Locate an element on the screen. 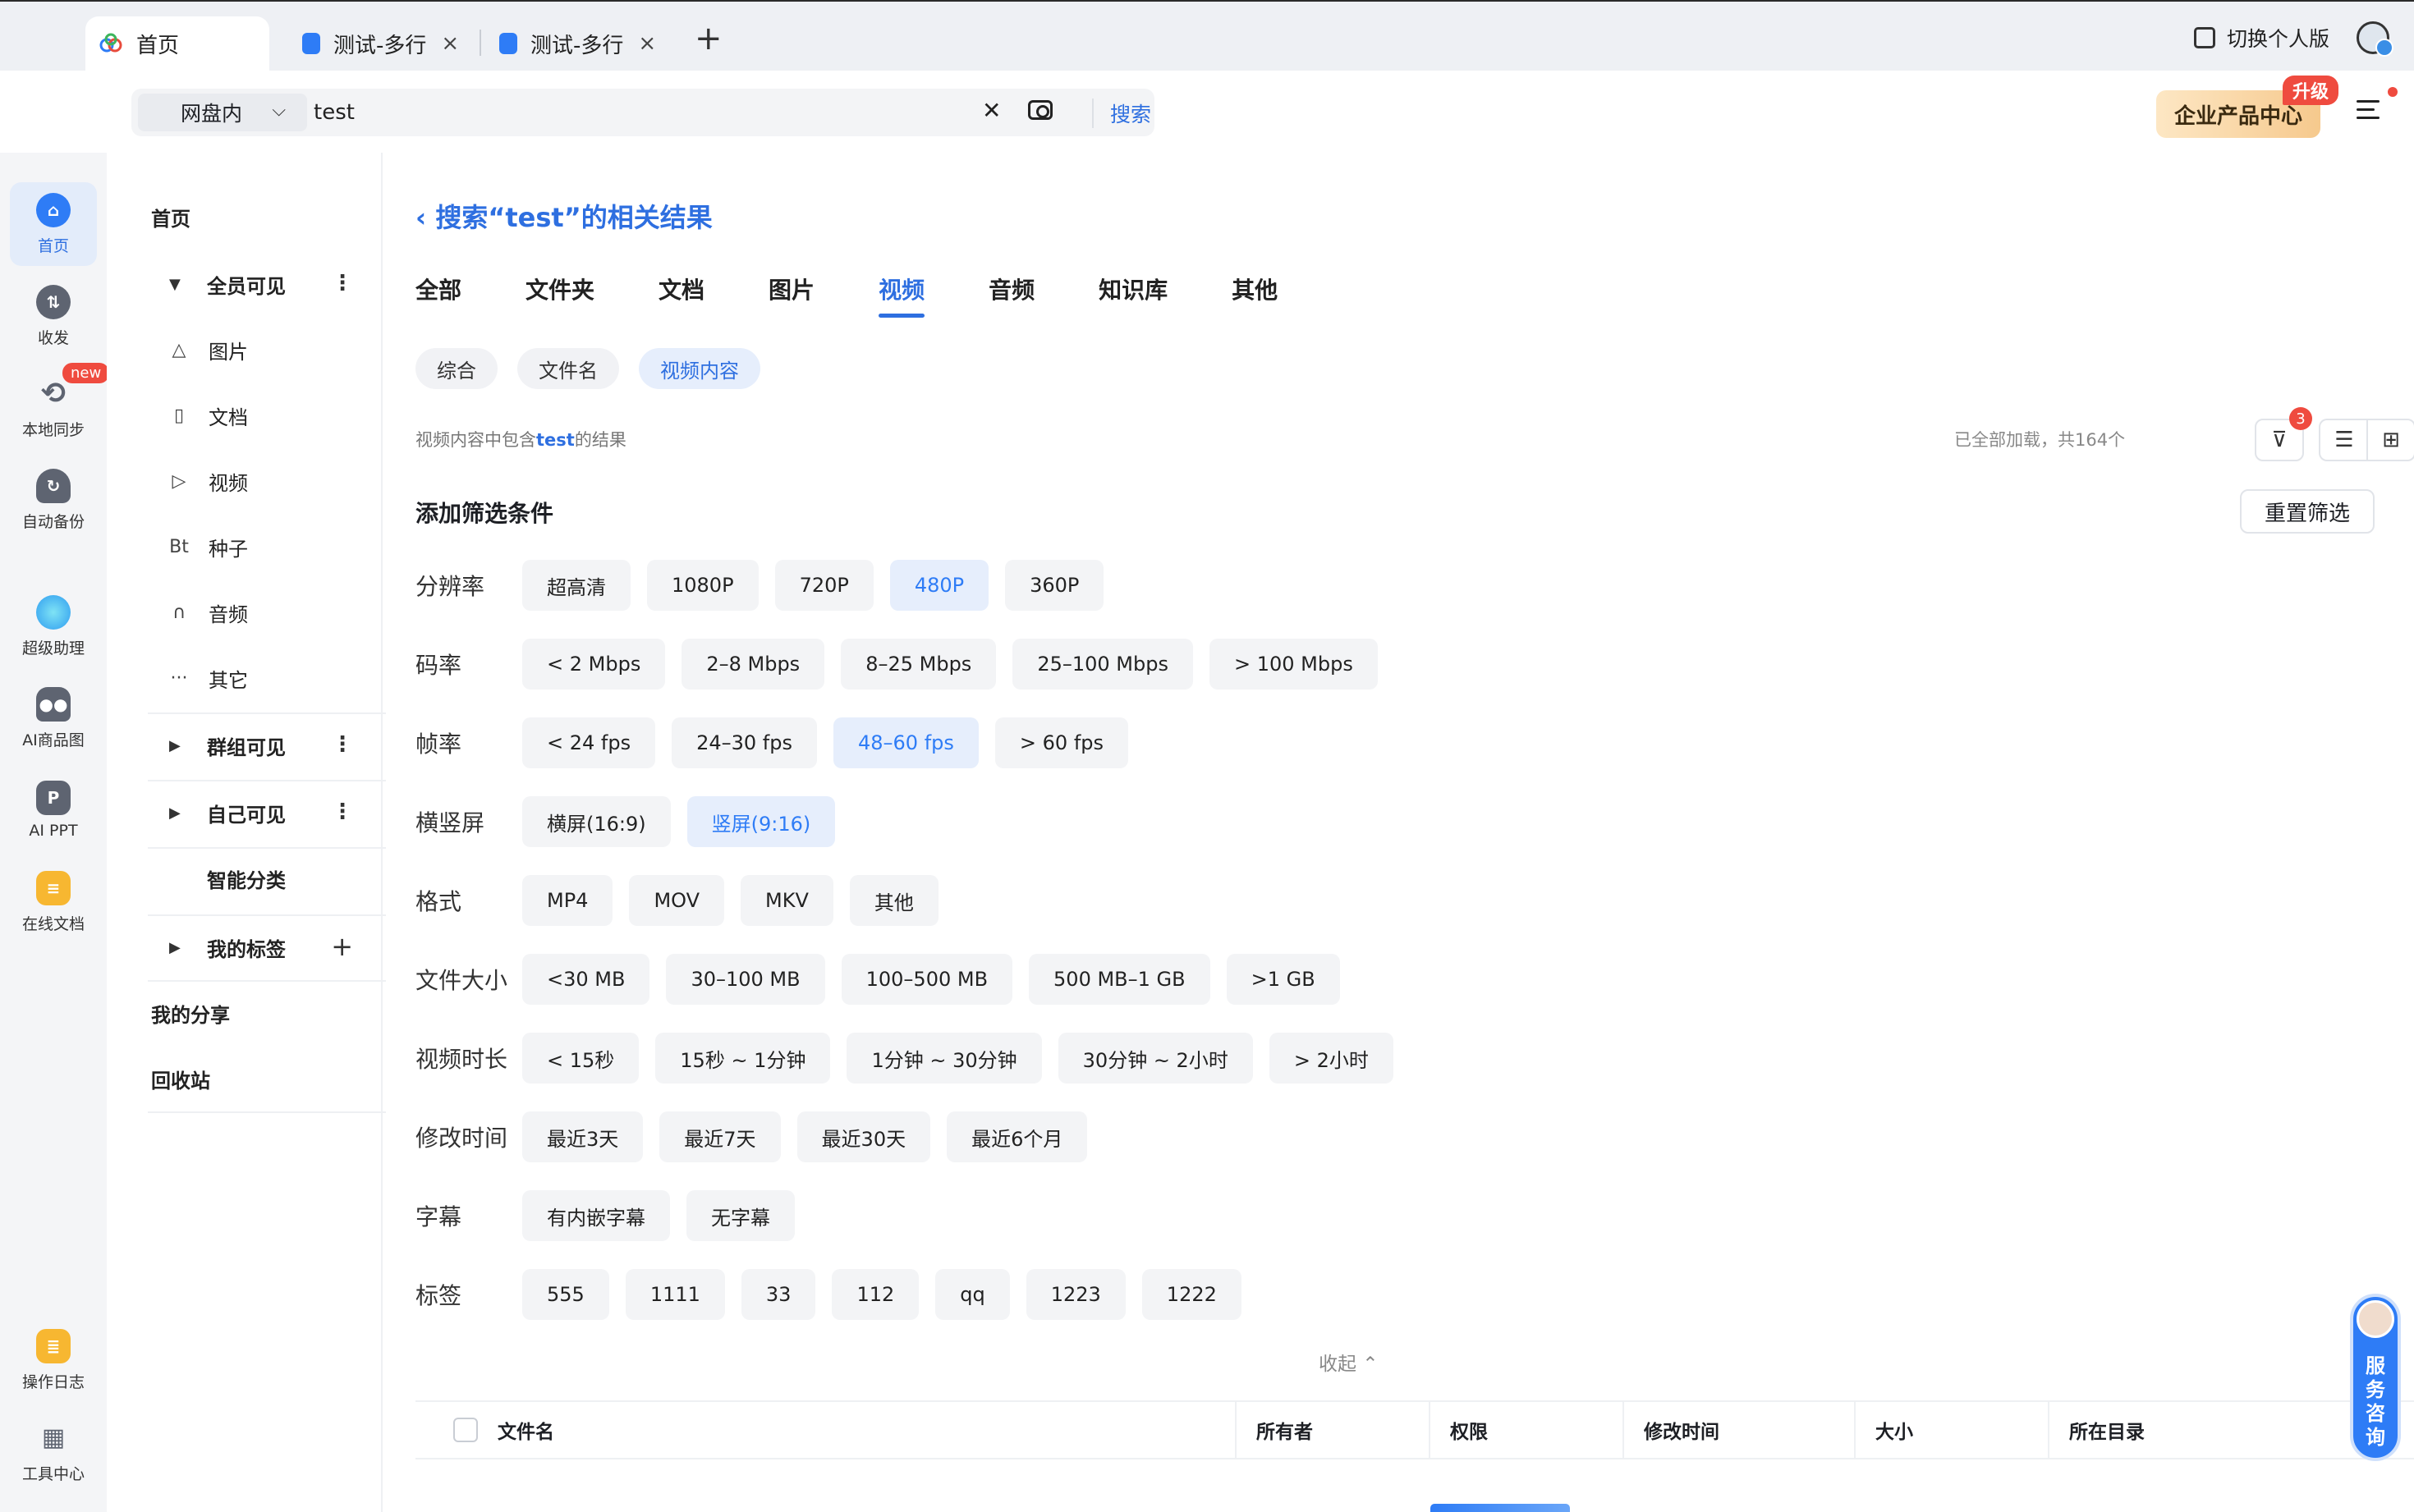  filter-option: 最近3天 is located at coordinates (583, 1136).